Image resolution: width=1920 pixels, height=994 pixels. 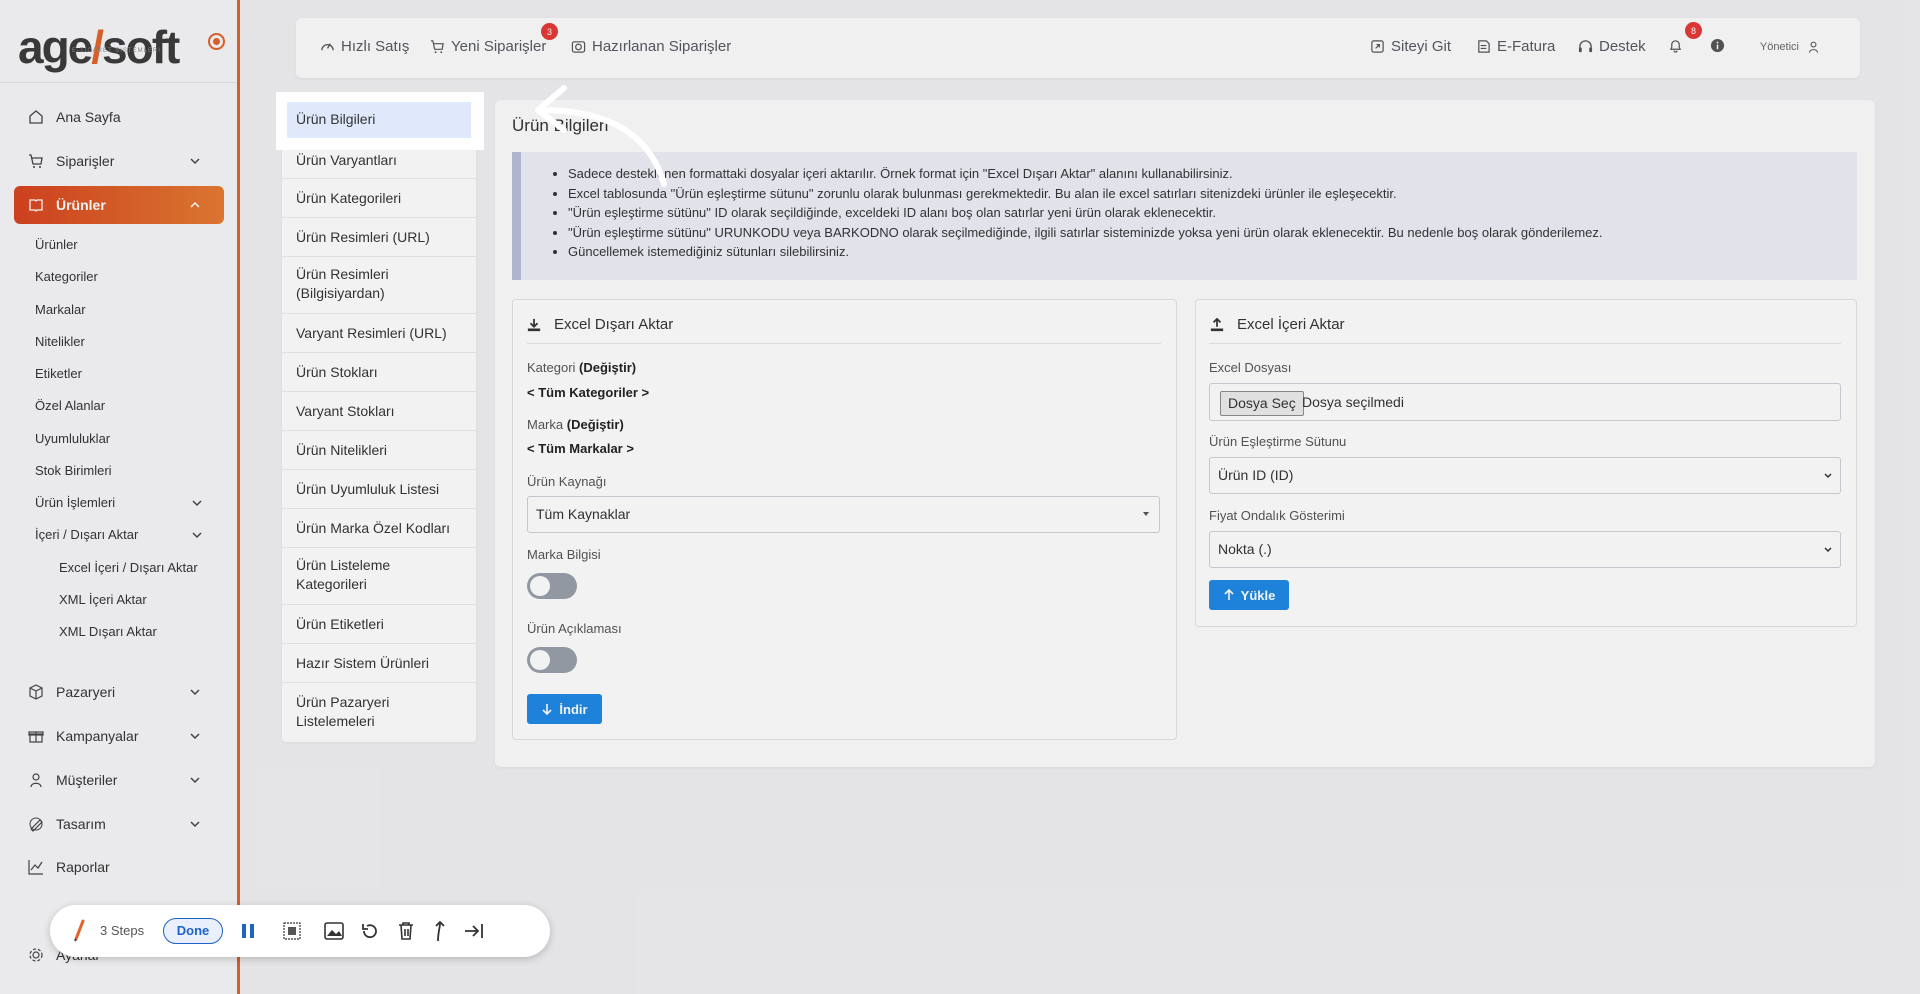 I want to click on einvoice-link: E-Fatura, so click(x=1515, y=46).